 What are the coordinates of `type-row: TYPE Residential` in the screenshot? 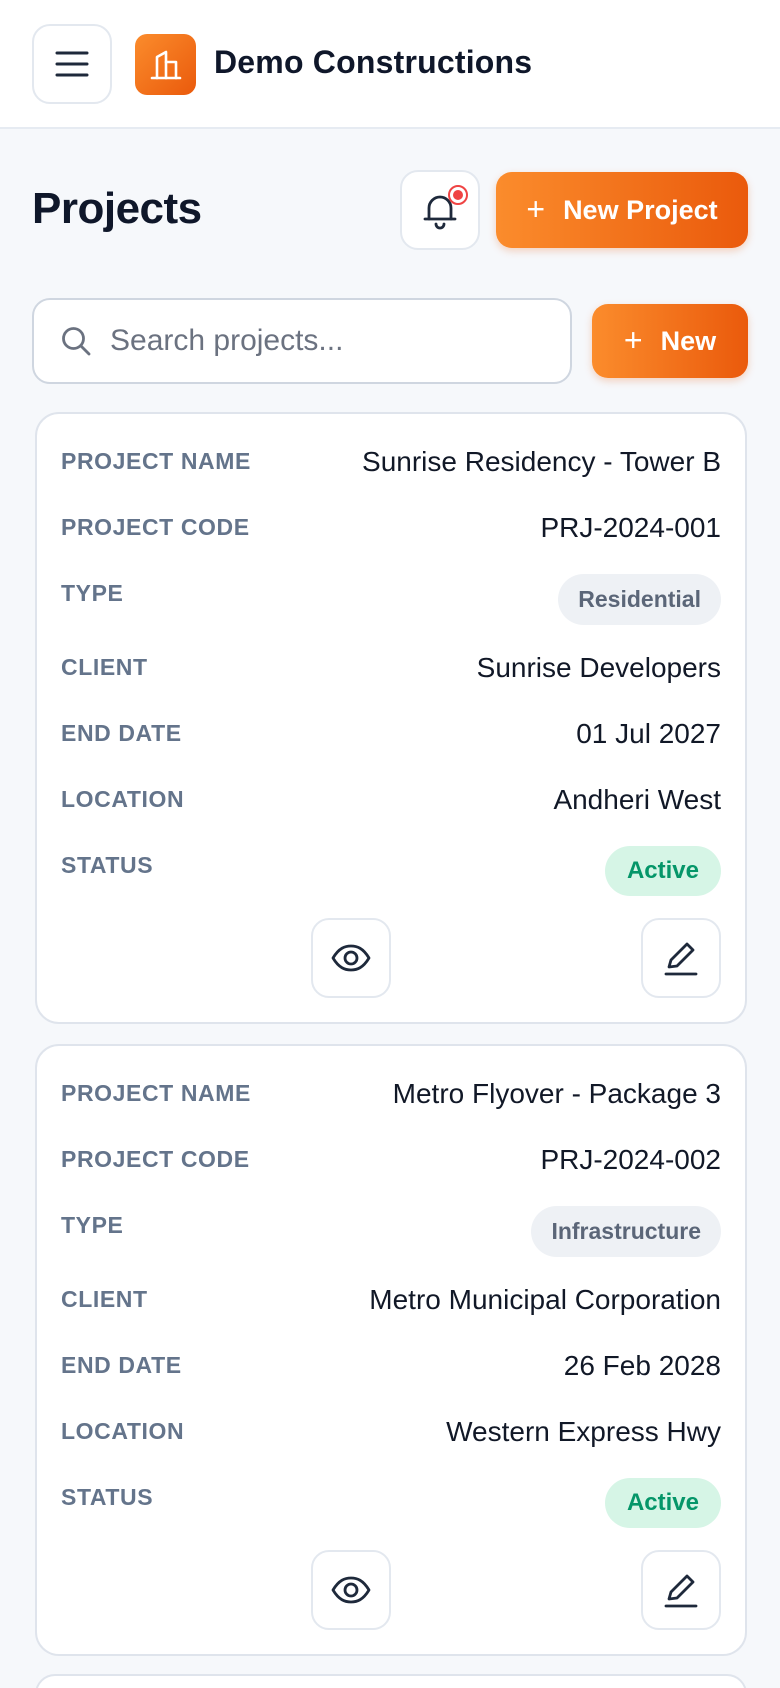 It's located at (391, 599).